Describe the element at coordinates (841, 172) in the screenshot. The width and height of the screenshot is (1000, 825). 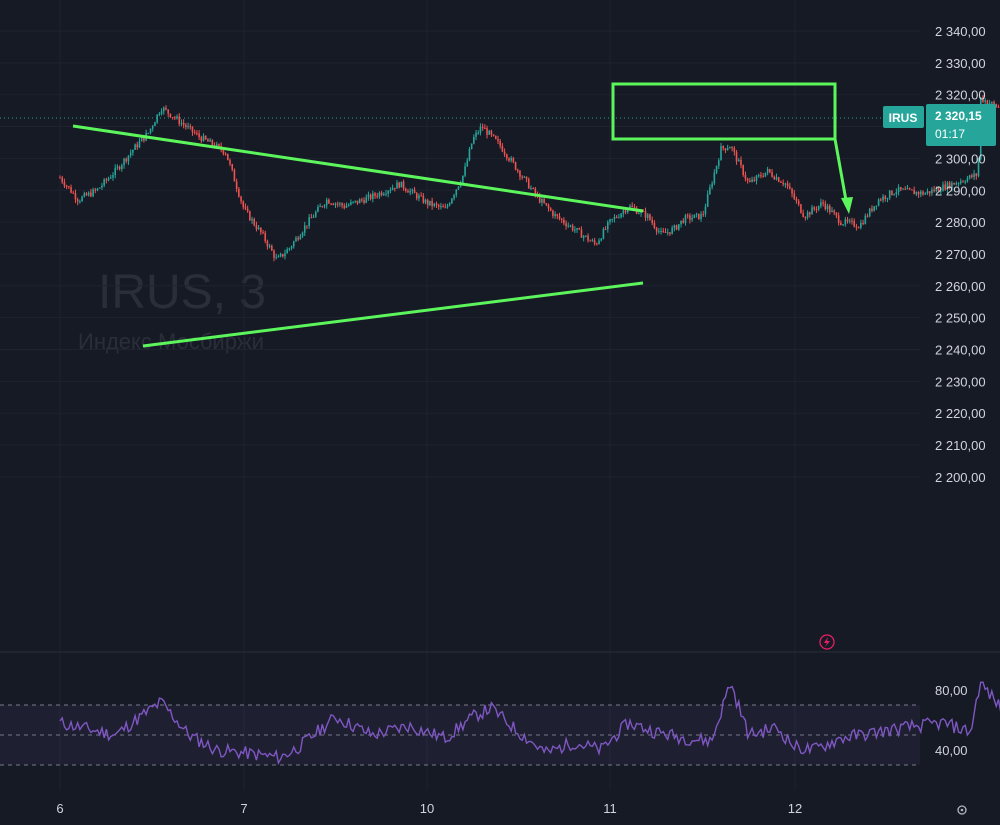
I see `breakdown-arrow` at that location.